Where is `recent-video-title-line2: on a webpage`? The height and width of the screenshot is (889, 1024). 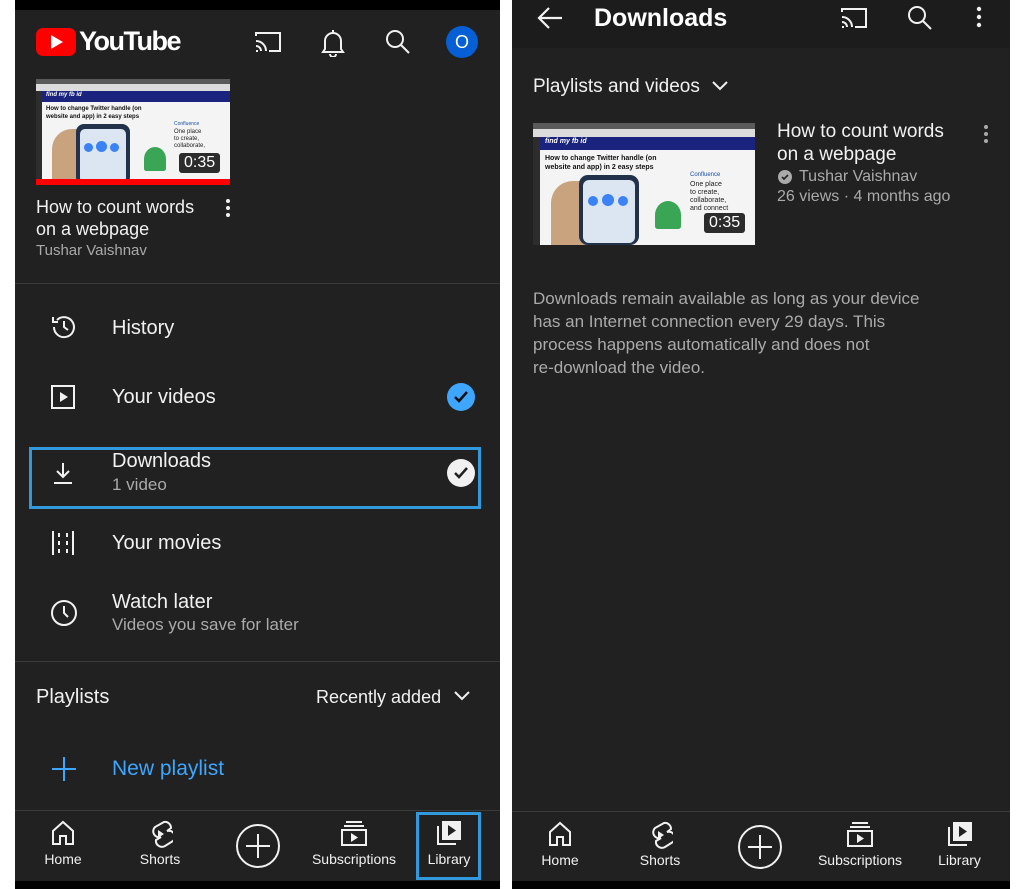
recent-video-title-line2: on a webpage is located at coordinates (92, 229).